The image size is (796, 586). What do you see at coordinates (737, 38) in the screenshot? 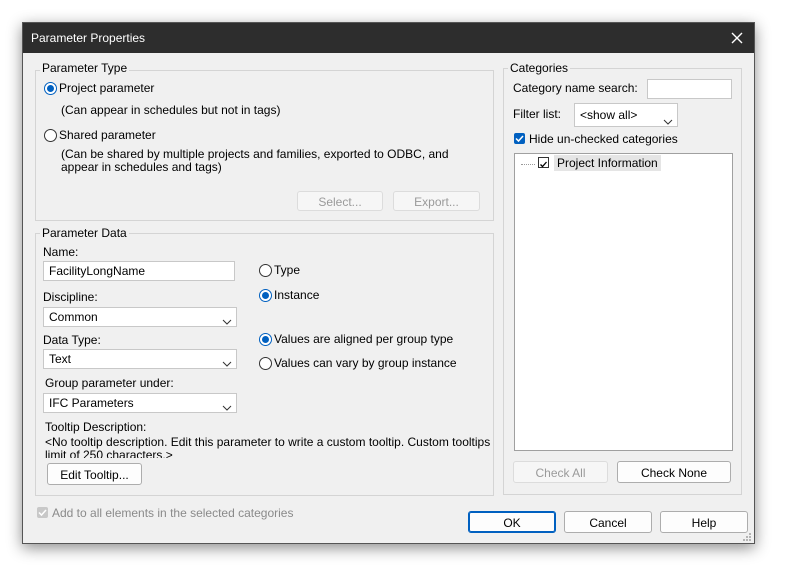
I see `close-icon` at bounding box center [737, 38].